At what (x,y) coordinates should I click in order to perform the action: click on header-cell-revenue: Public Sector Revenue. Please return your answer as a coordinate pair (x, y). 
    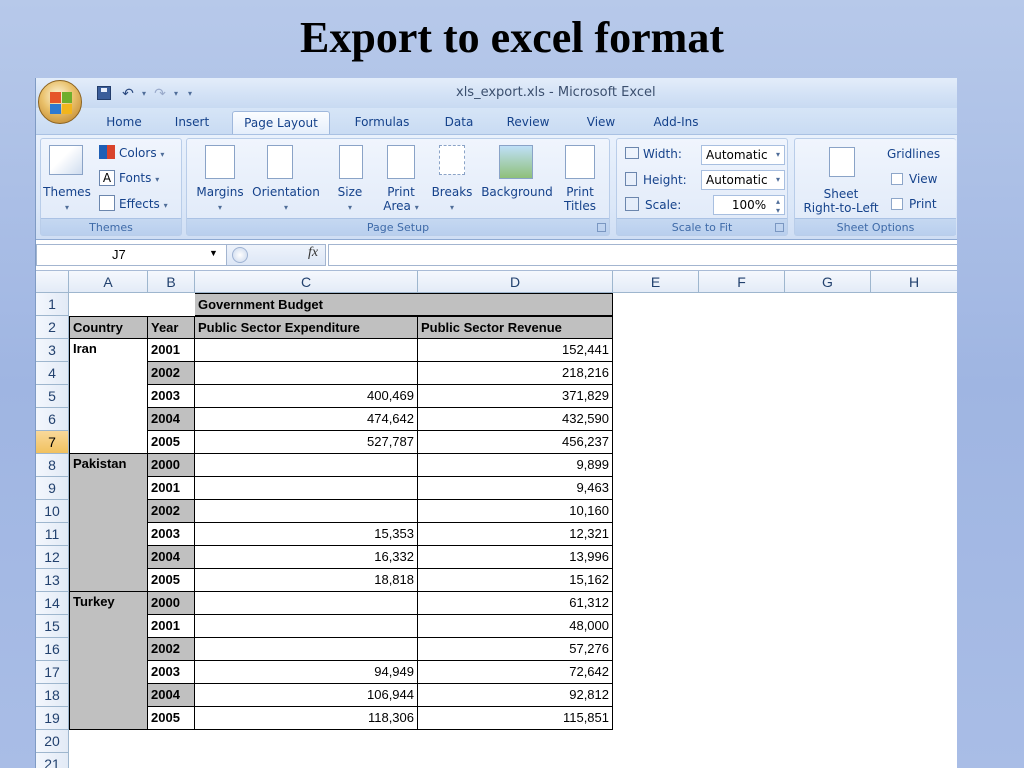
    Looking at the image, I should click on (515, 327).